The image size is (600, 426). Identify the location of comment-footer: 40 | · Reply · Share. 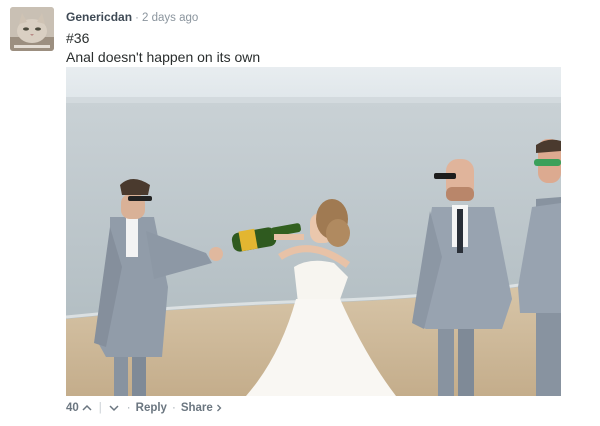
(145, 408).